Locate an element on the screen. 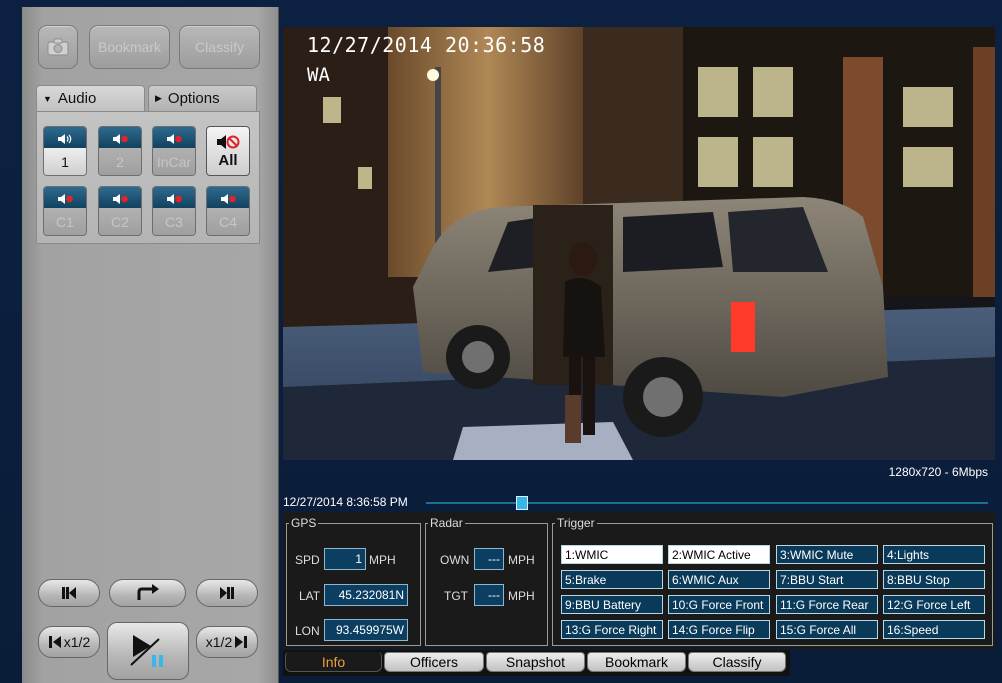 The width and height of the screenshot is (1002, 683). audio-channel-c1-button: C1 is located at coordinates (65, 211).